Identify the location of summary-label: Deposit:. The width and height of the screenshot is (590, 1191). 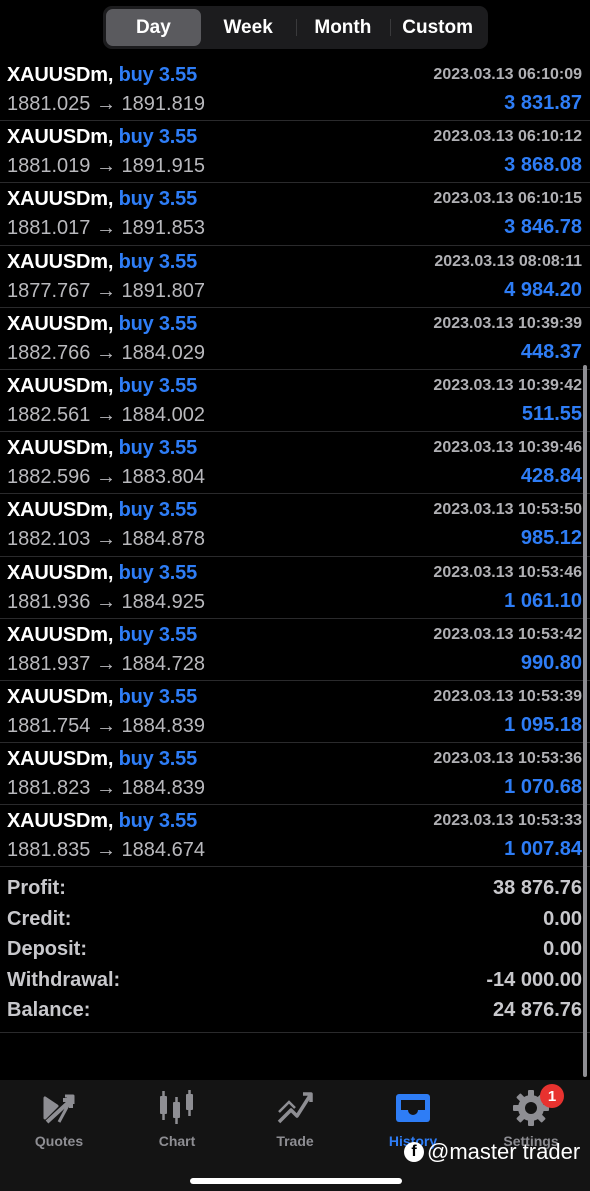
(47, 949).